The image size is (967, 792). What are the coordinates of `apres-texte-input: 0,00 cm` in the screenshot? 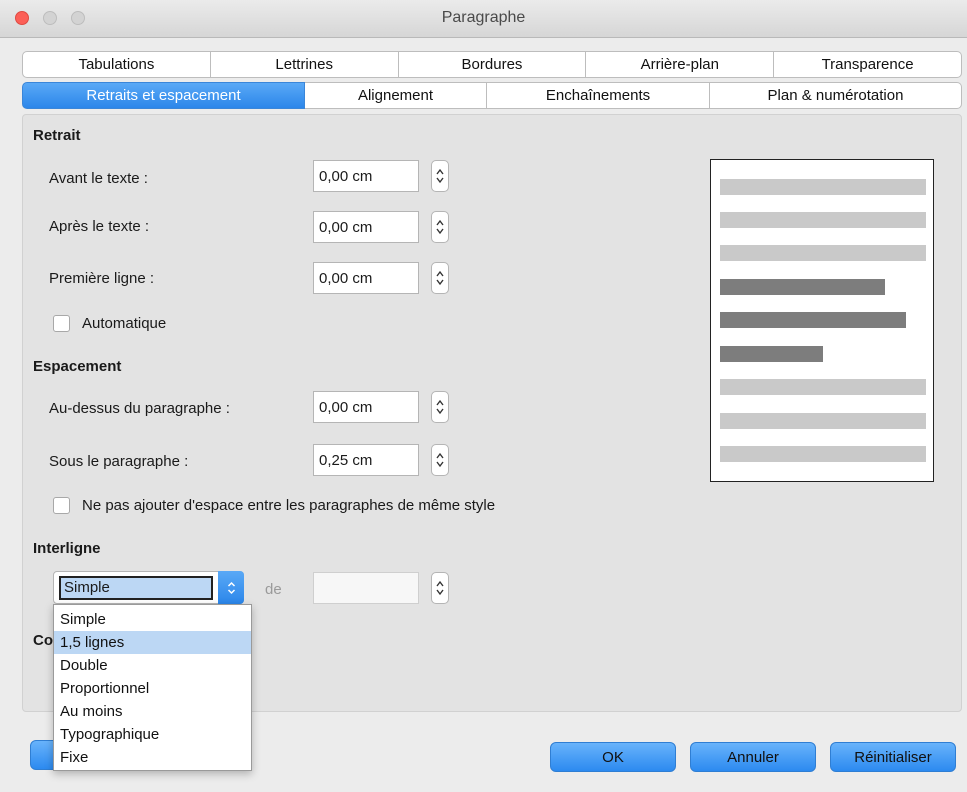 It's located at (366, 227).